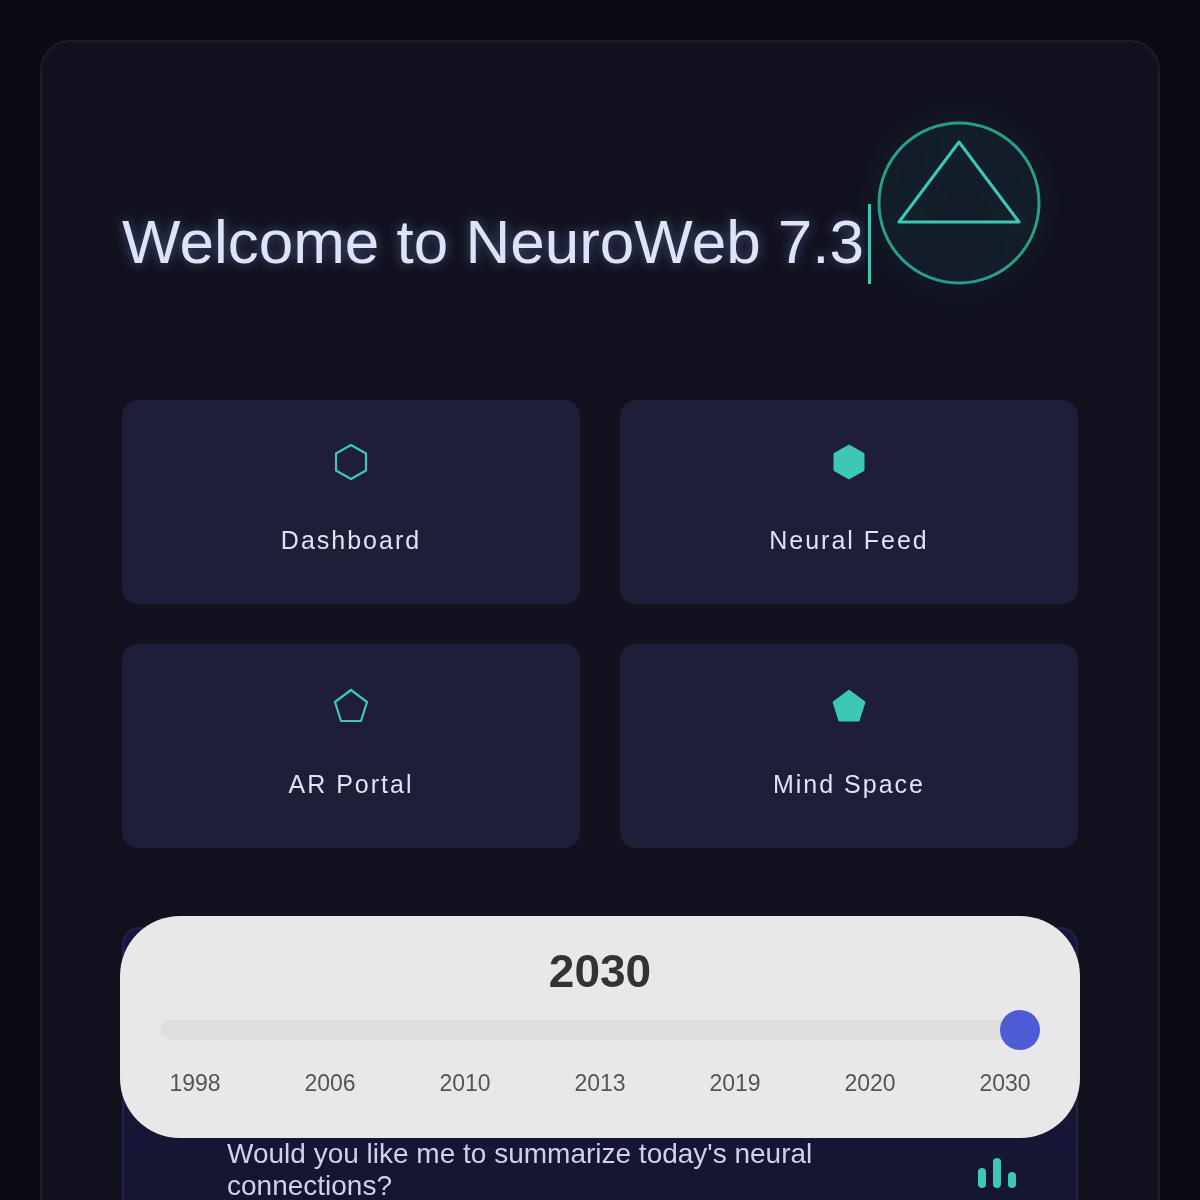 The height and width of the screenshot is (1200, 1200). I want to click on year-tick-label: 2019, so click(735, 1083).